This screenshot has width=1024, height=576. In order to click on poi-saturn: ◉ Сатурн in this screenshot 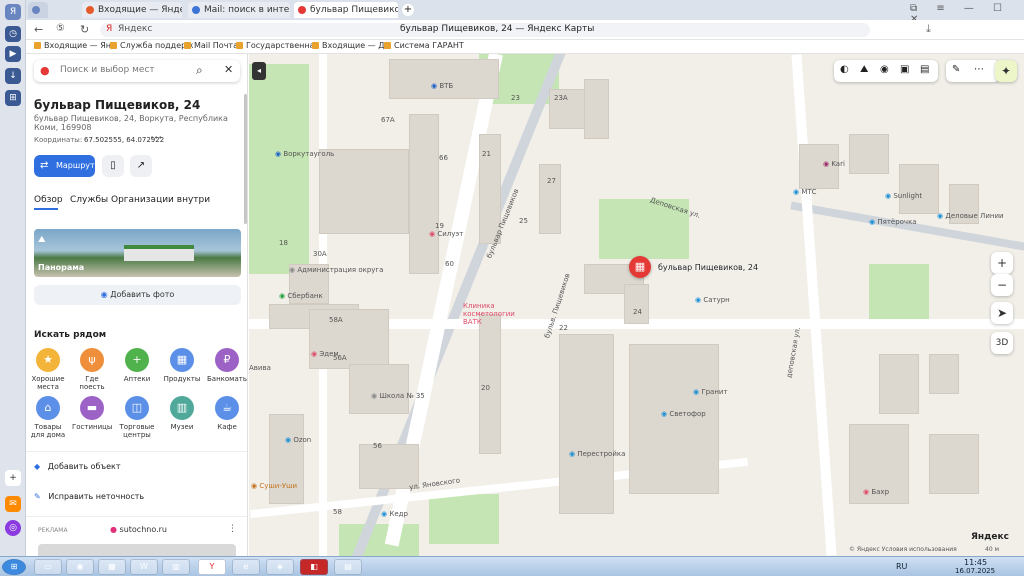, I will do `click(712, 300)`.